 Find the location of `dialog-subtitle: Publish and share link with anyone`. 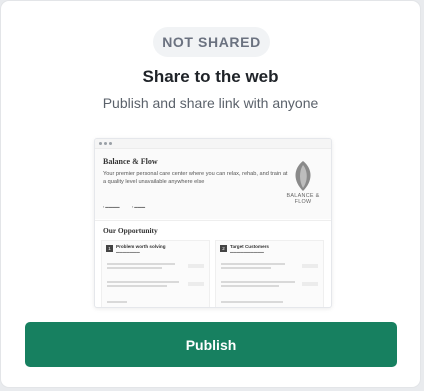

dialog-subtitle: Publish and share link with anyone is located at coordinates (210, 103).